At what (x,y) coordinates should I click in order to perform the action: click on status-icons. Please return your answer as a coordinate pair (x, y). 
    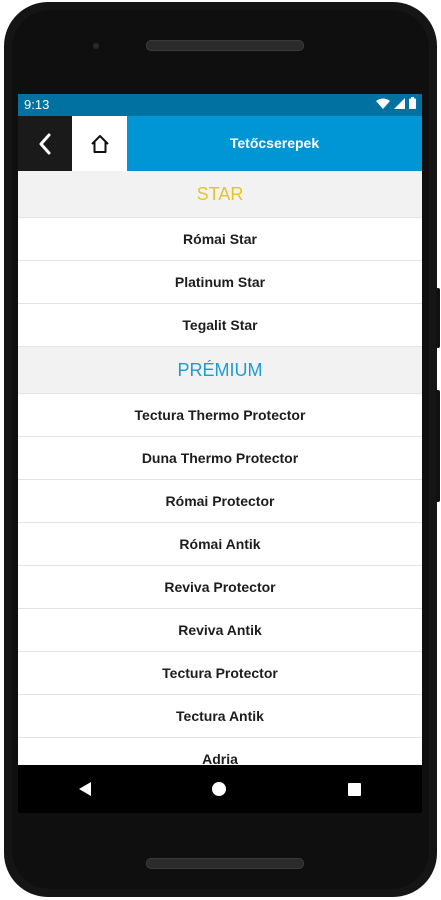
    Looking at the image, I should click on (396, 103).